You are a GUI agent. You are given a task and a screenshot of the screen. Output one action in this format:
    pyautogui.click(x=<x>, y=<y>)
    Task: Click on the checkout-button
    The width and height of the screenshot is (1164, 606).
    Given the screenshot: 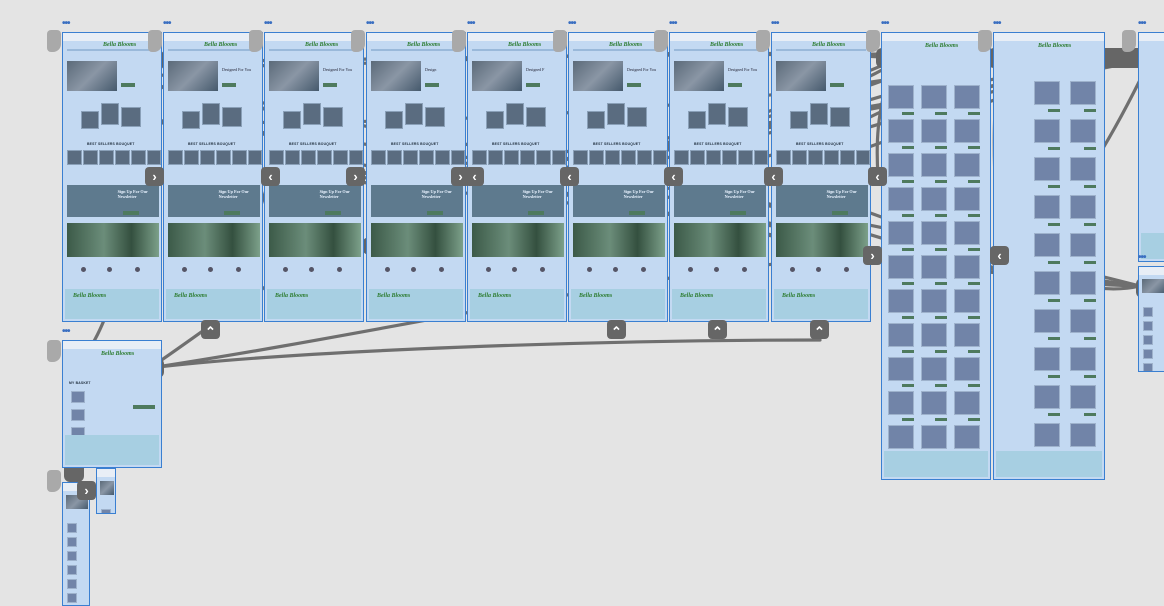 What is the action you would take?
    pyautogui.click(x=144, y=407)
    